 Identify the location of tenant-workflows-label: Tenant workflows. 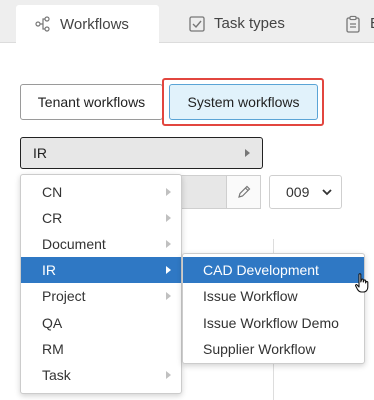
(91, 102).